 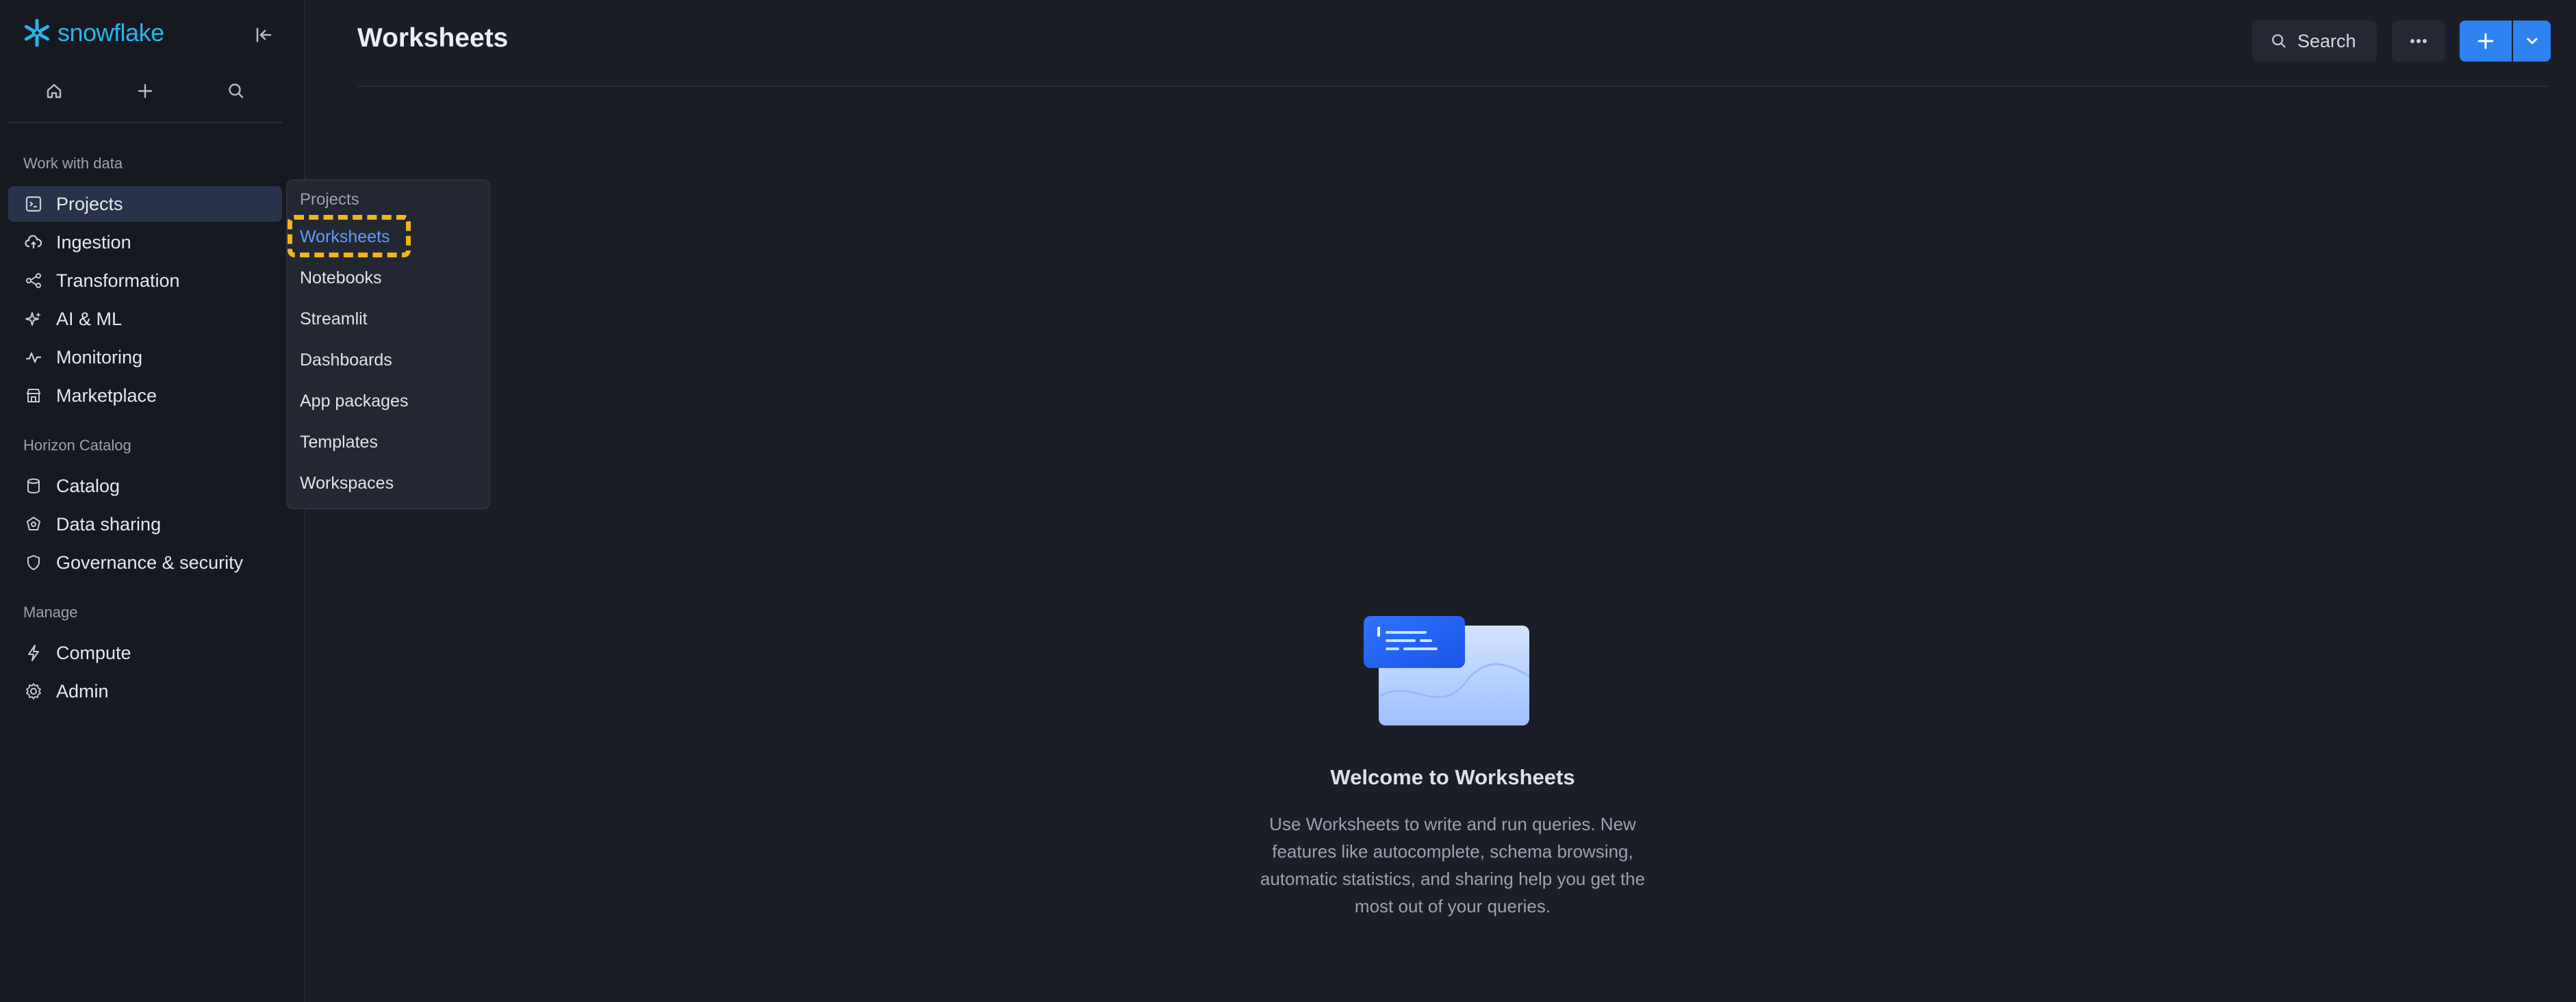 I want to click on sparkle-icon, so click(x=33, y=319).